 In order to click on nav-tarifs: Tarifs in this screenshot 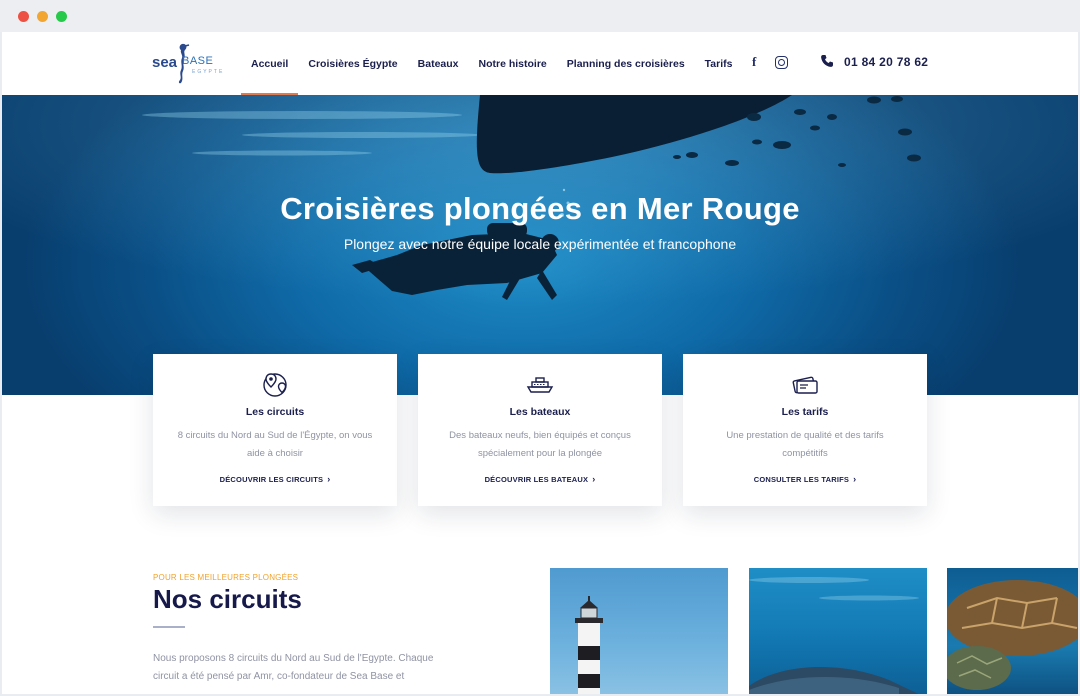, I will do `click(719, 63)`.